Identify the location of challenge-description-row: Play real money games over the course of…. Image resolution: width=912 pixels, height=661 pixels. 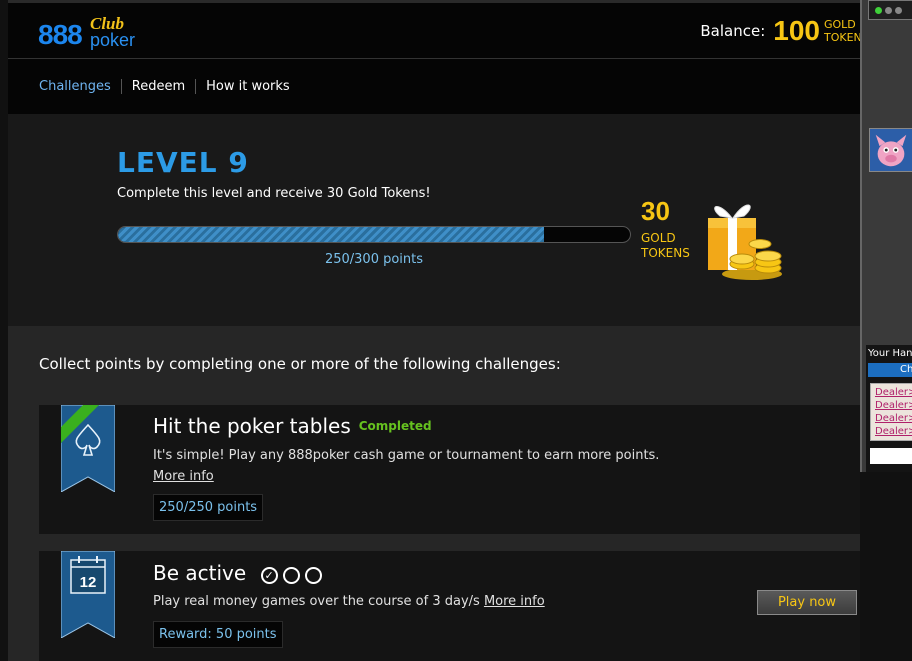
(349, 601).